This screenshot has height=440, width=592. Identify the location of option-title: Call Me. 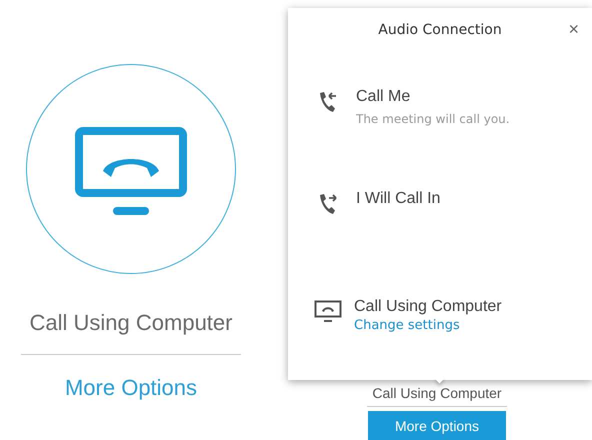
(433, 97).